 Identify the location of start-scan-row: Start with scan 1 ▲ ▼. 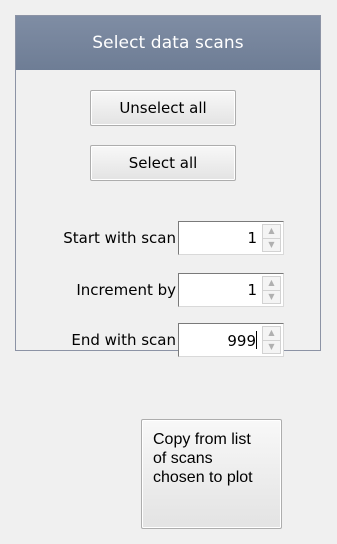
(169, 239).